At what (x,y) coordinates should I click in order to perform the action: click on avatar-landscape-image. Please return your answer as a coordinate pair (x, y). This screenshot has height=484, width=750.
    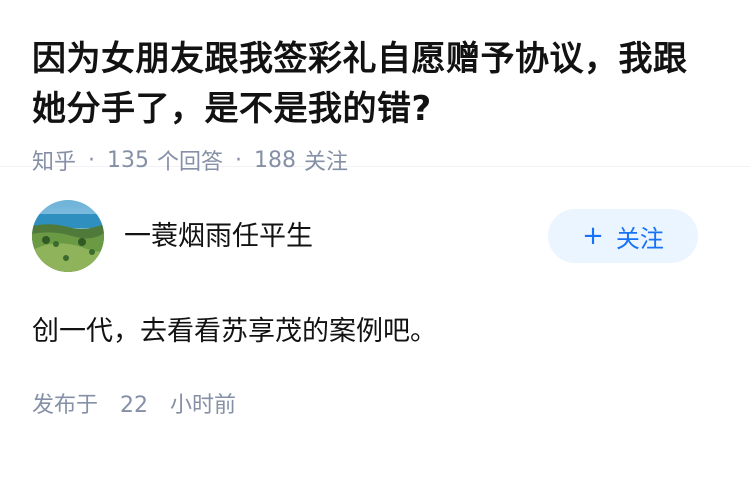
    Looking at the image, I should click on (68, 236).